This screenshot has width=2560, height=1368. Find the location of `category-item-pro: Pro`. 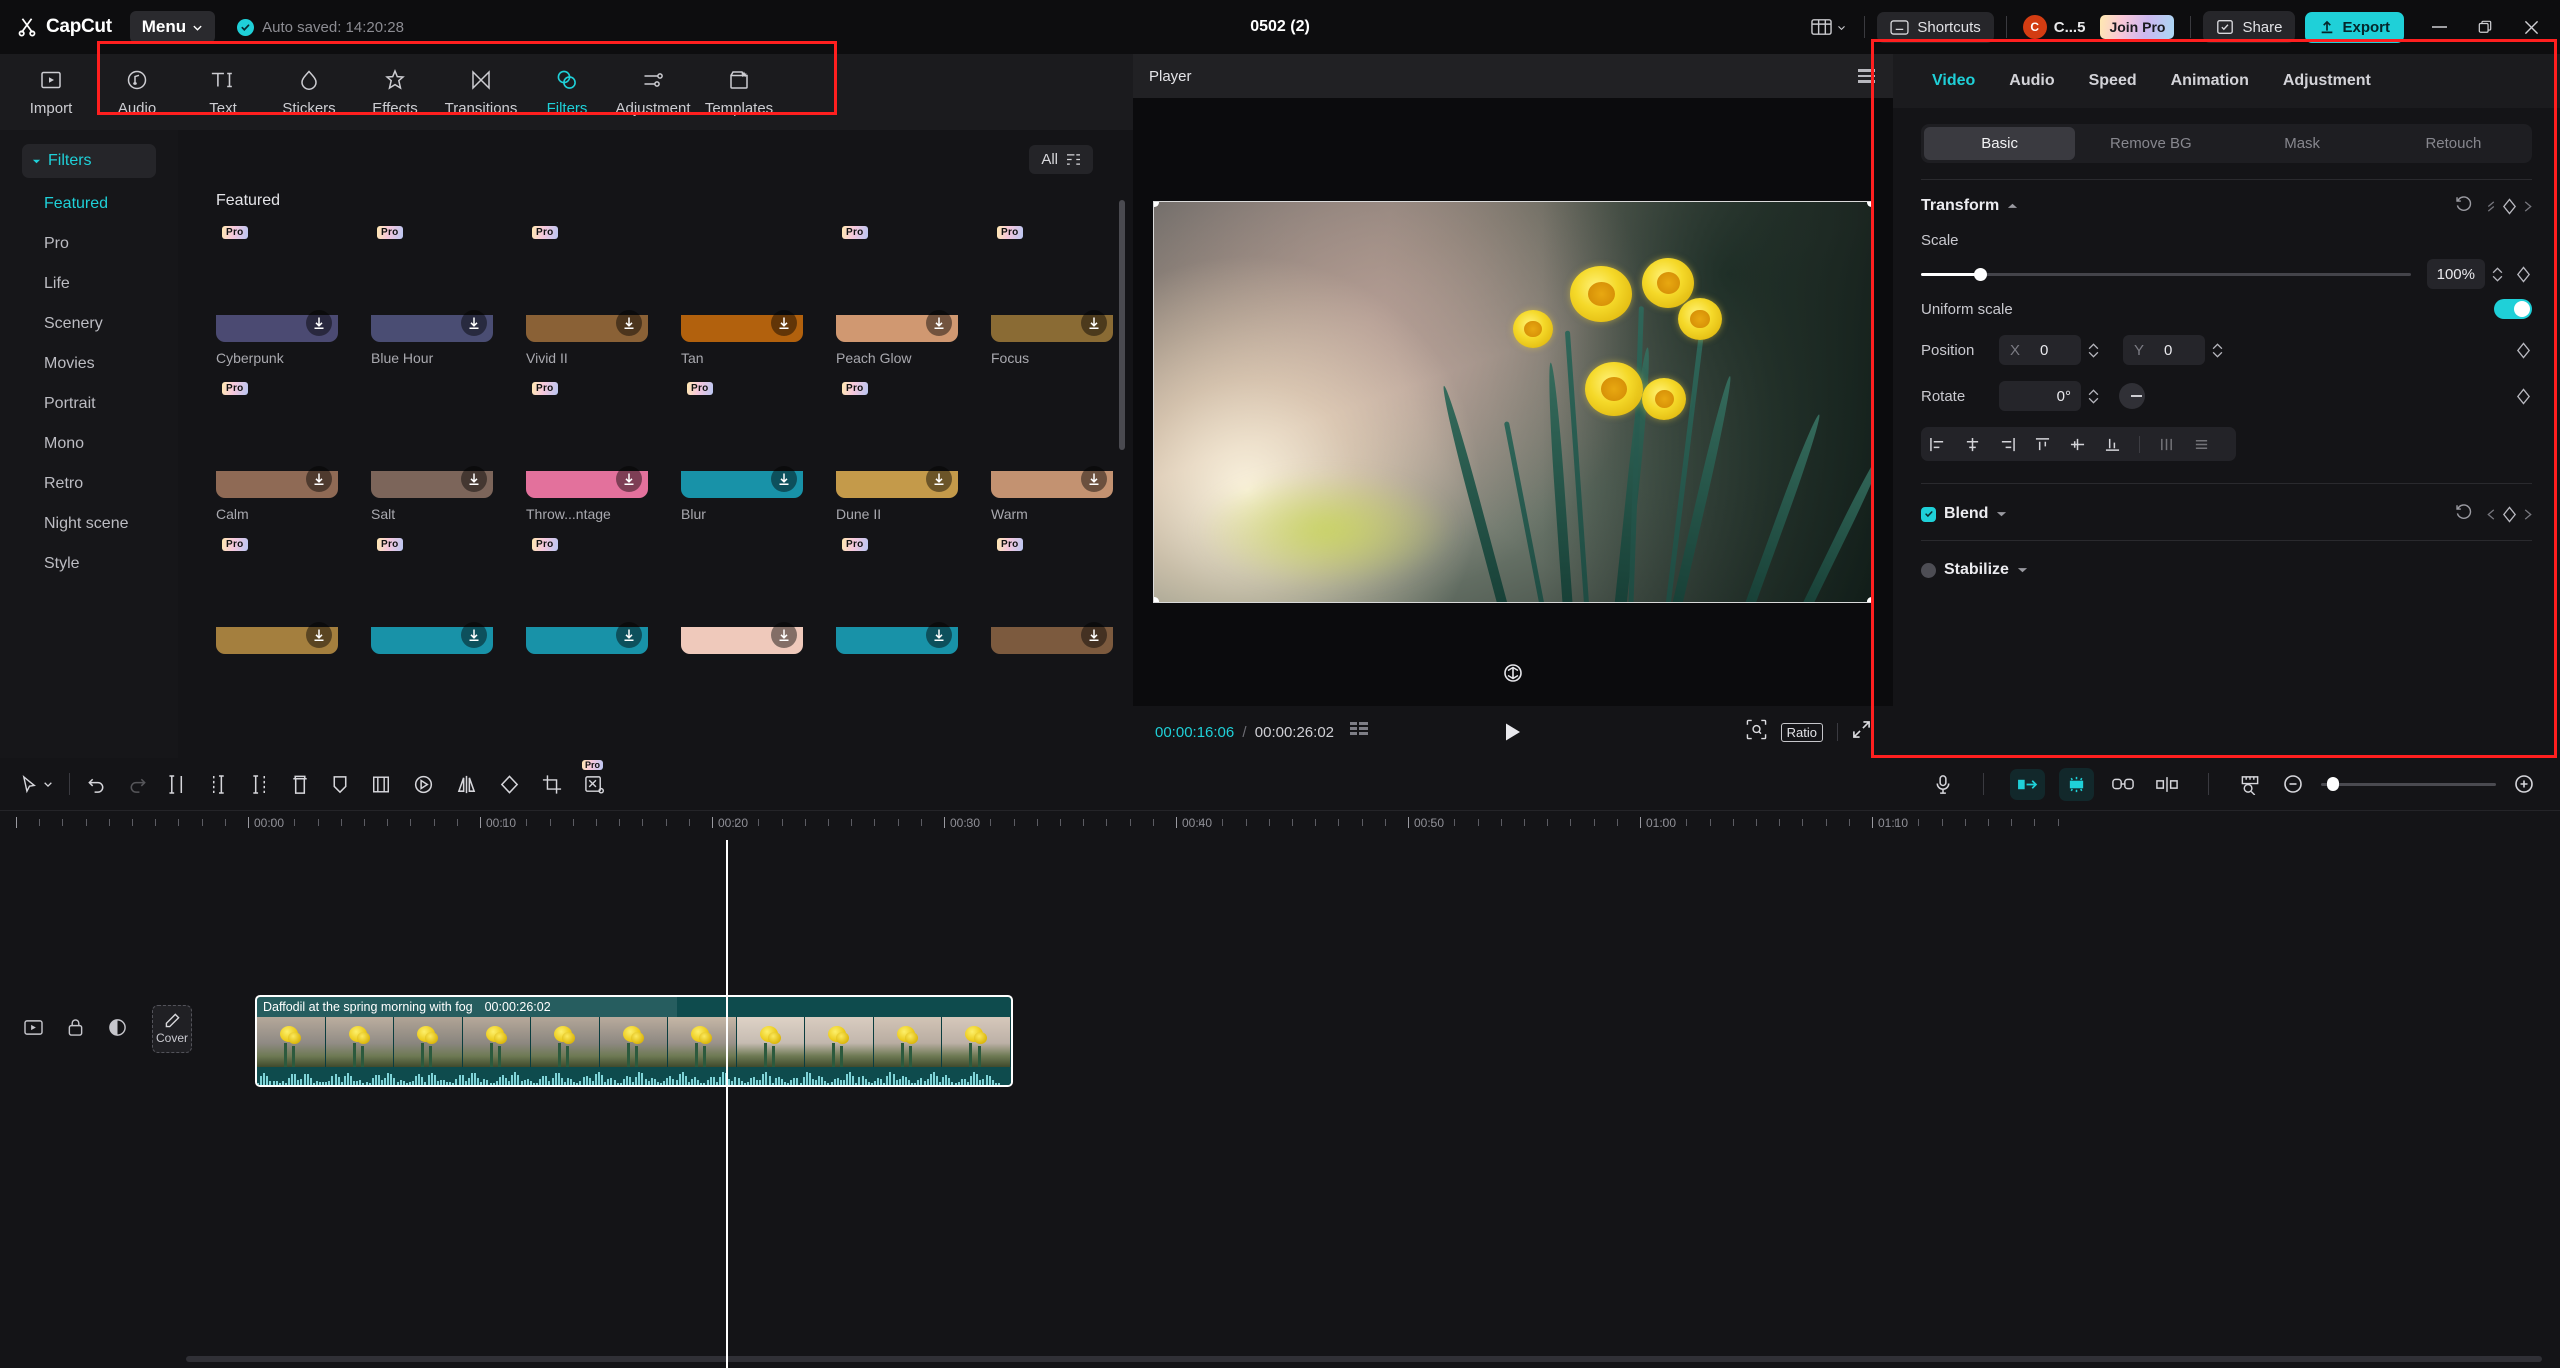

category-item-pro: Pro is located at coordinates (89, 244).